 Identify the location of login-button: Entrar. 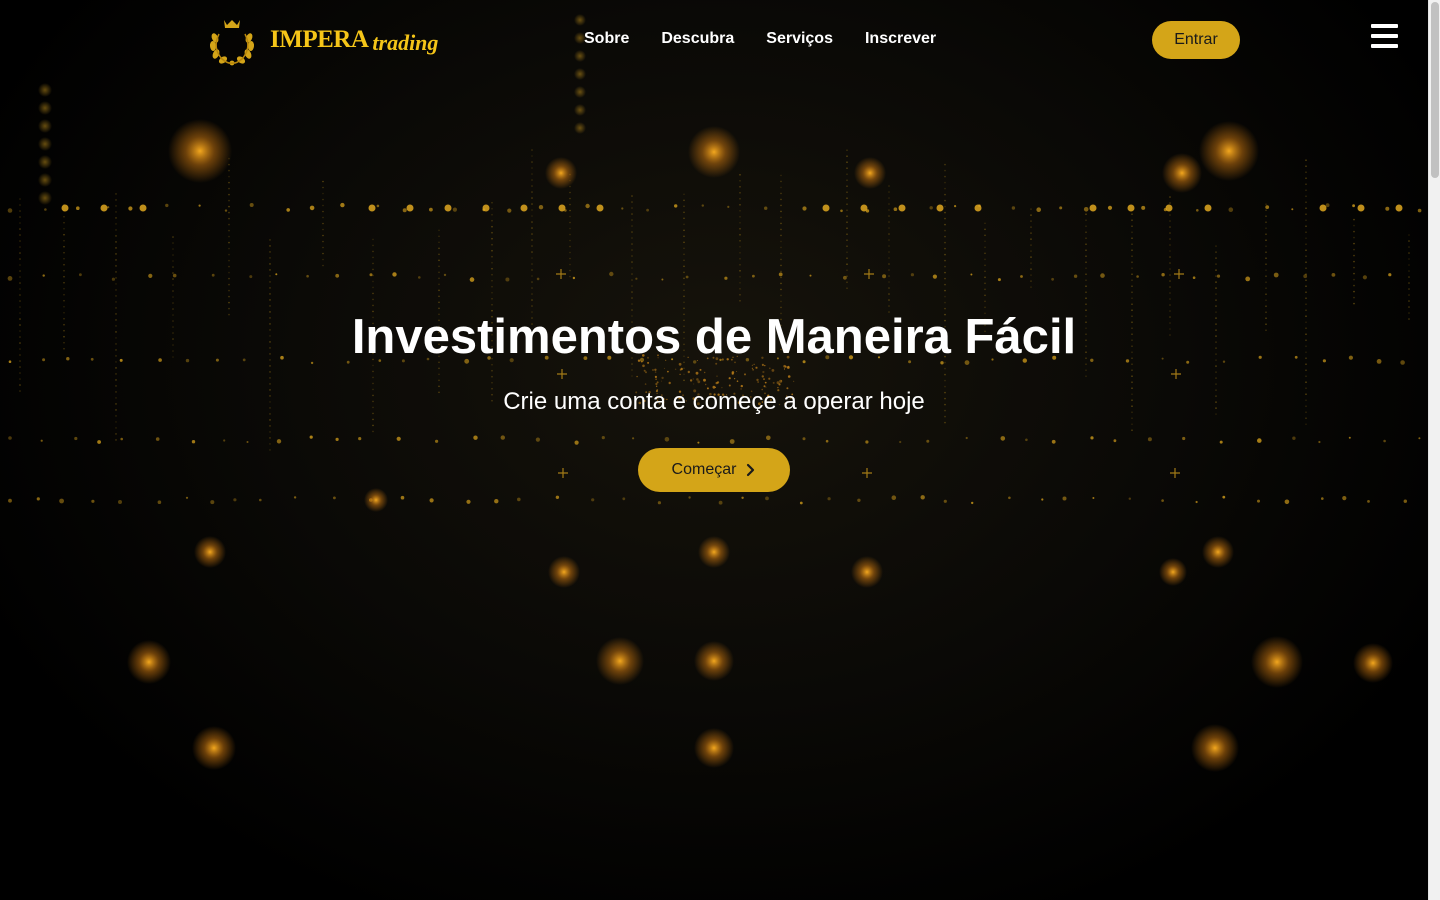
(1196, 40).